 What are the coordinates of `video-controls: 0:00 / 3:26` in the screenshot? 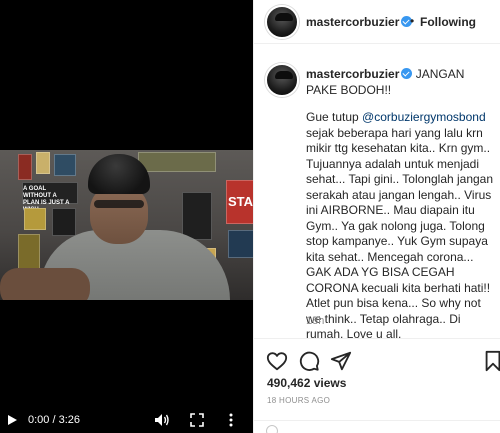 It's located at (126, 420).